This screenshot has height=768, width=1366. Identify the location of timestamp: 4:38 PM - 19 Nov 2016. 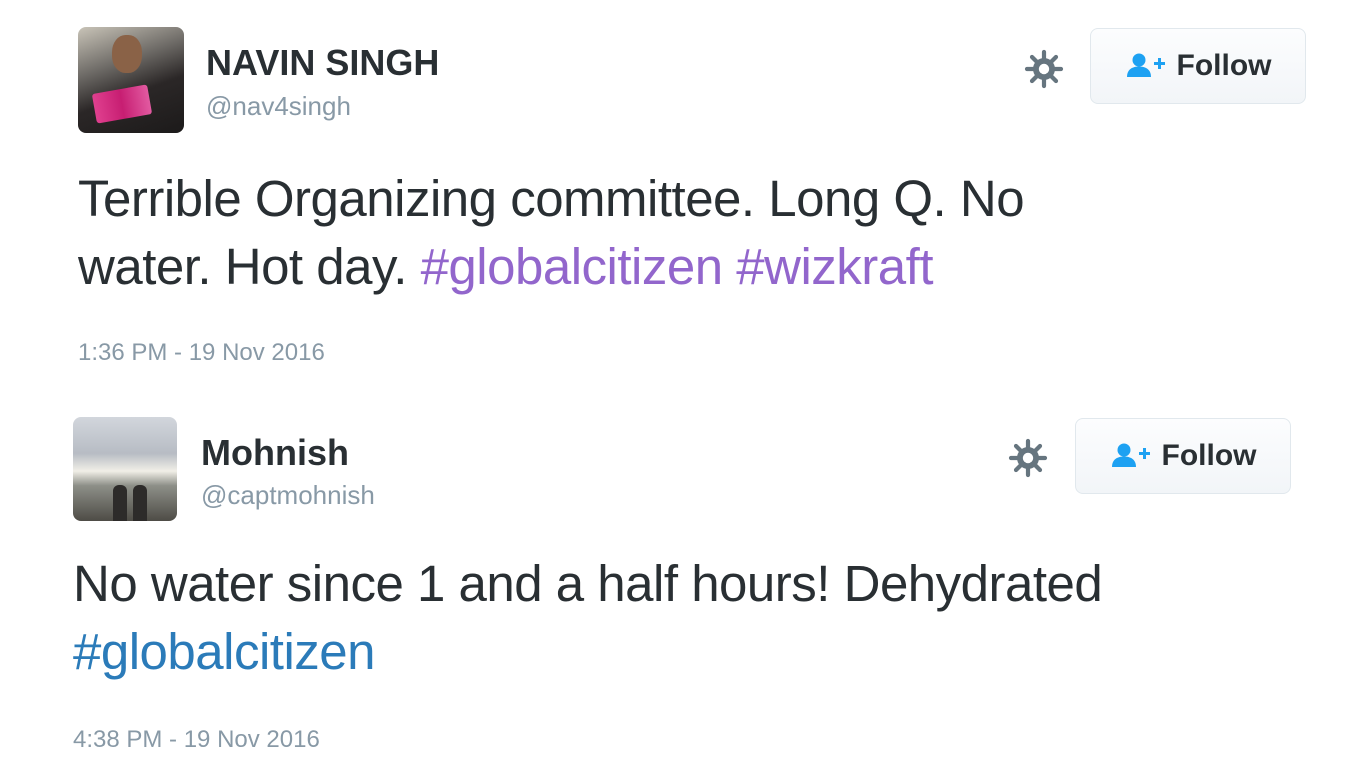
(196, 740).